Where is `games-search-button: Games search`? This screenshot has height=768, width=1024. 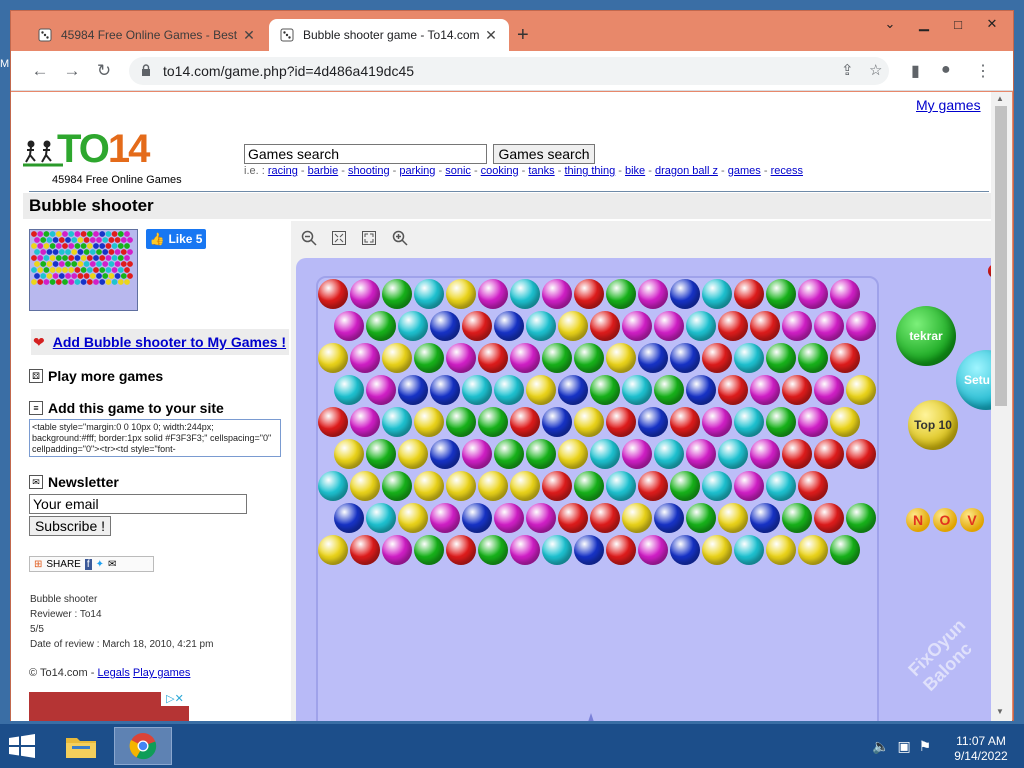
games-search-button: Games search is located at coordinates (544, 154).